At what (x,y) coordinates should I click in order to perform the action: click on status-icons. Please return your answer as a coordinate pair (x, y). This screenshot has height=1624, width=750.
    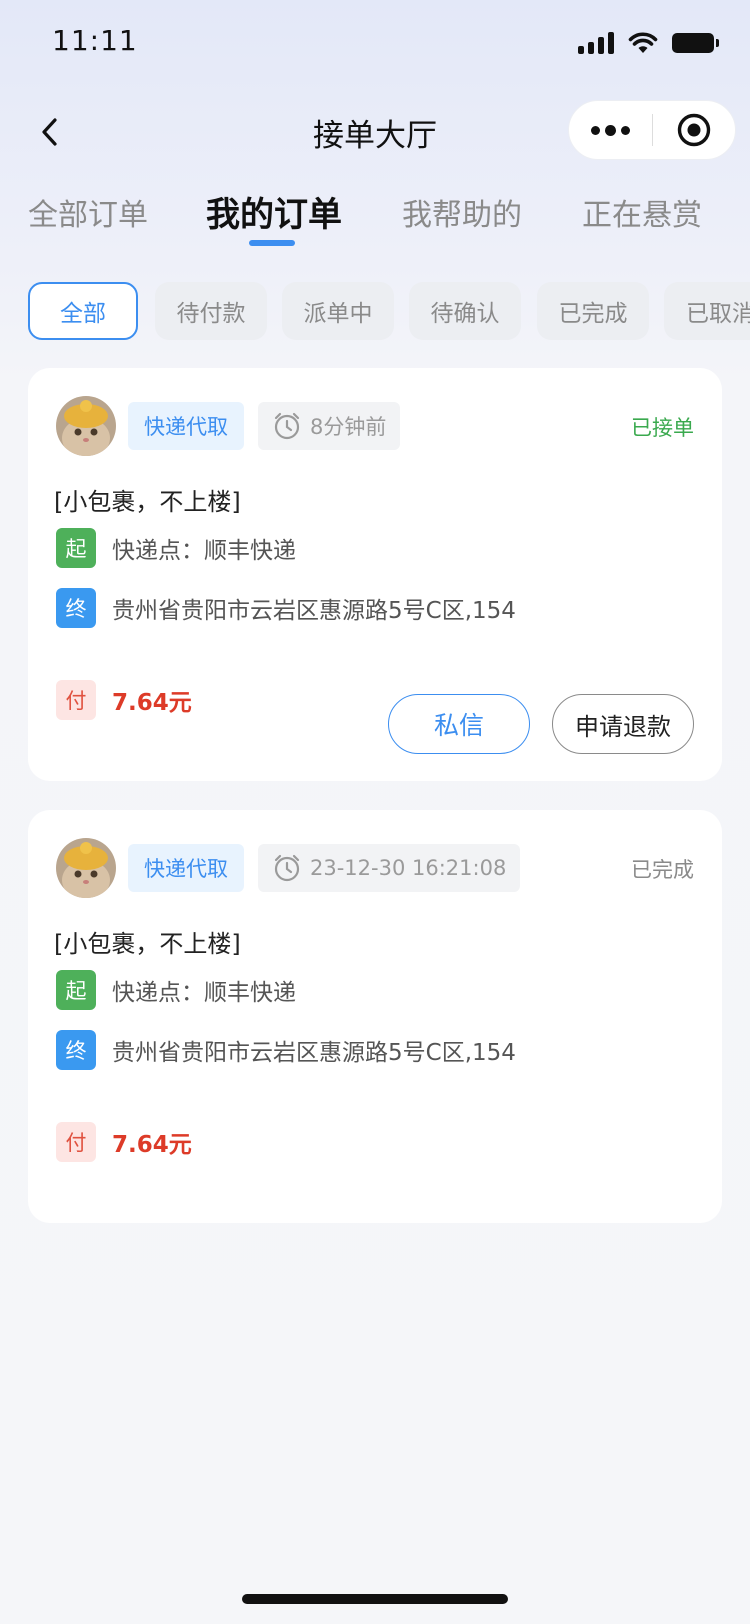
    Looking at the image, I should click on (648, 43).